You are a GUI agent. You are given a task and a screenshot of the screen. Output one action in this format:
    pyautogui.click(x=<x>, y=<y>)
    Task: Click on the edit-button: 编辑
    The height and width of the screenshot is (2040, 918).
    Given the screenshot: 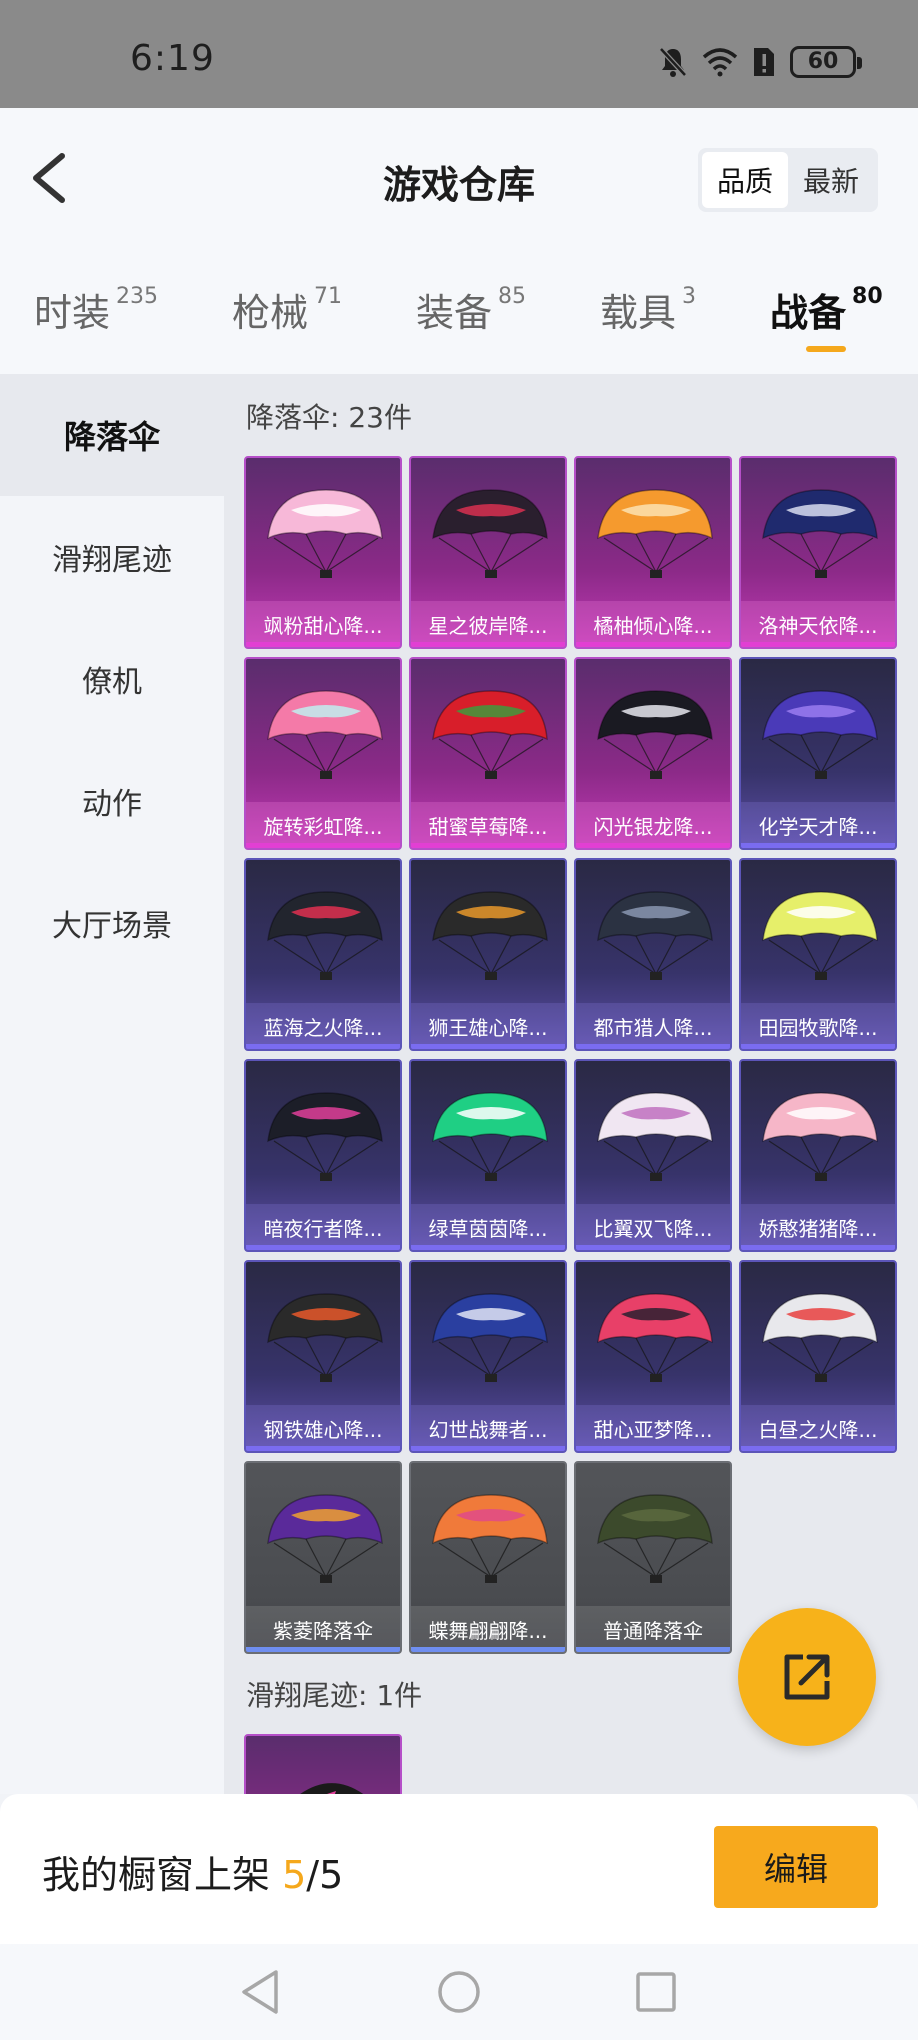 What is the action you would take?
    pyautogui.click(x=796, y=1867)
    